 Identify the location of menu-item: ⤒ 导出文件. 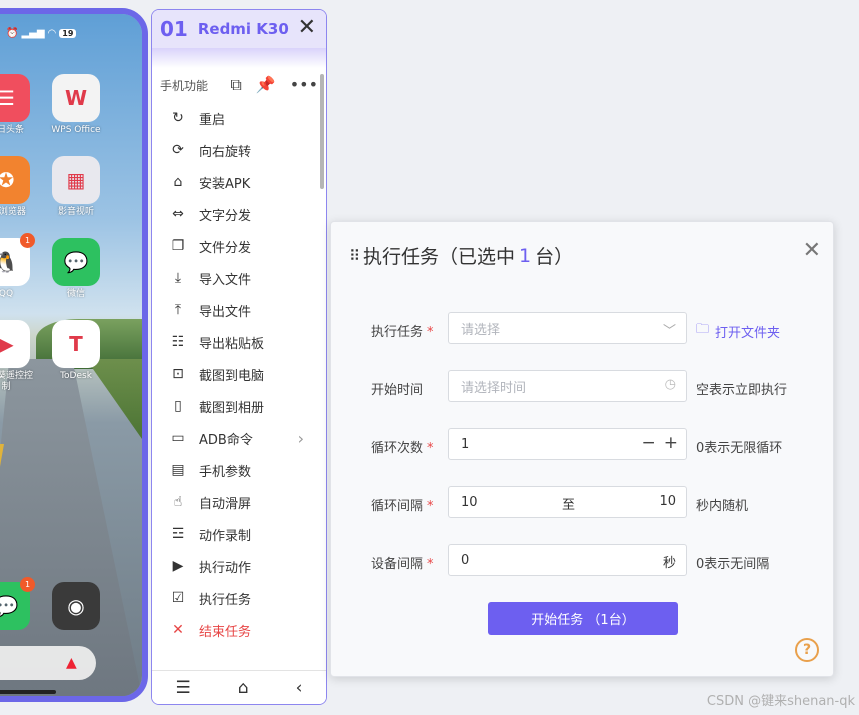
(248, 310).